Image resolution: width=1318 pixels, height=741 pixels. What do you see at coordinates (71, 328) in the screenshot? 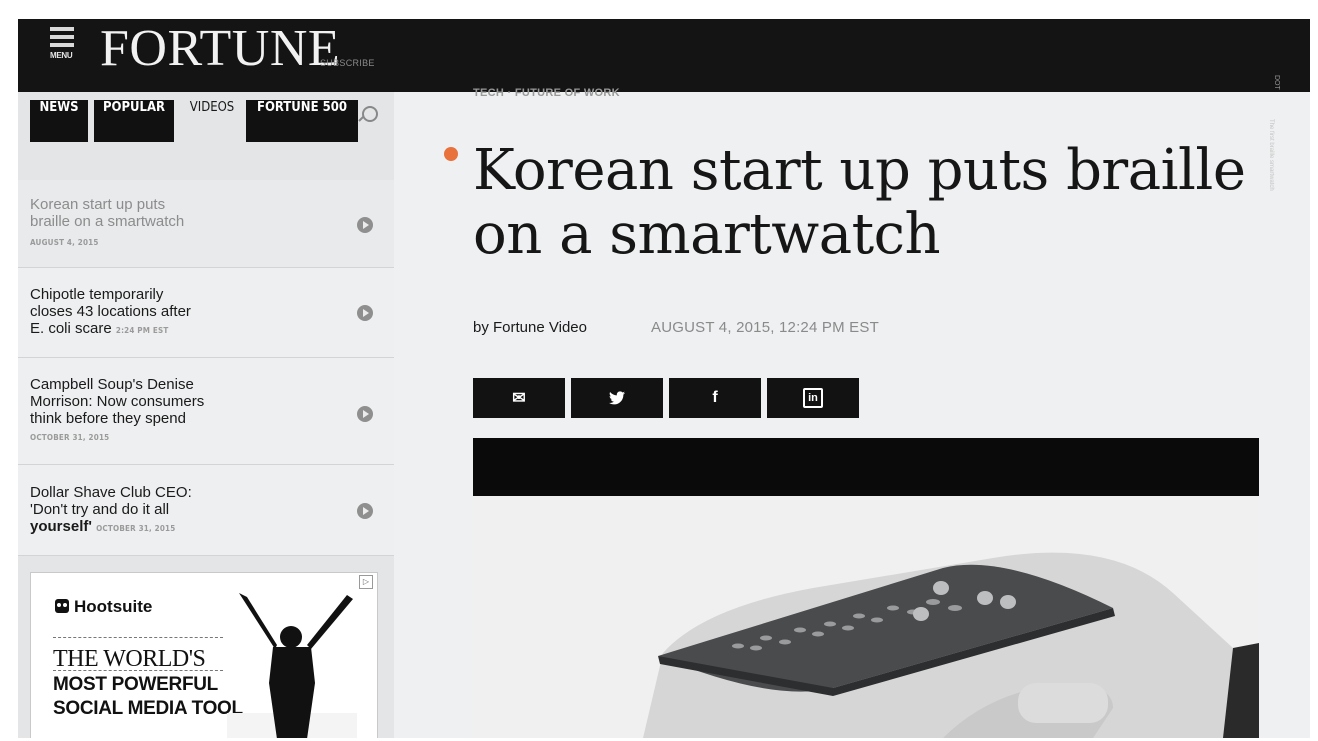
I see `title-line: E. coli scare` at bounding box center [71, 328].